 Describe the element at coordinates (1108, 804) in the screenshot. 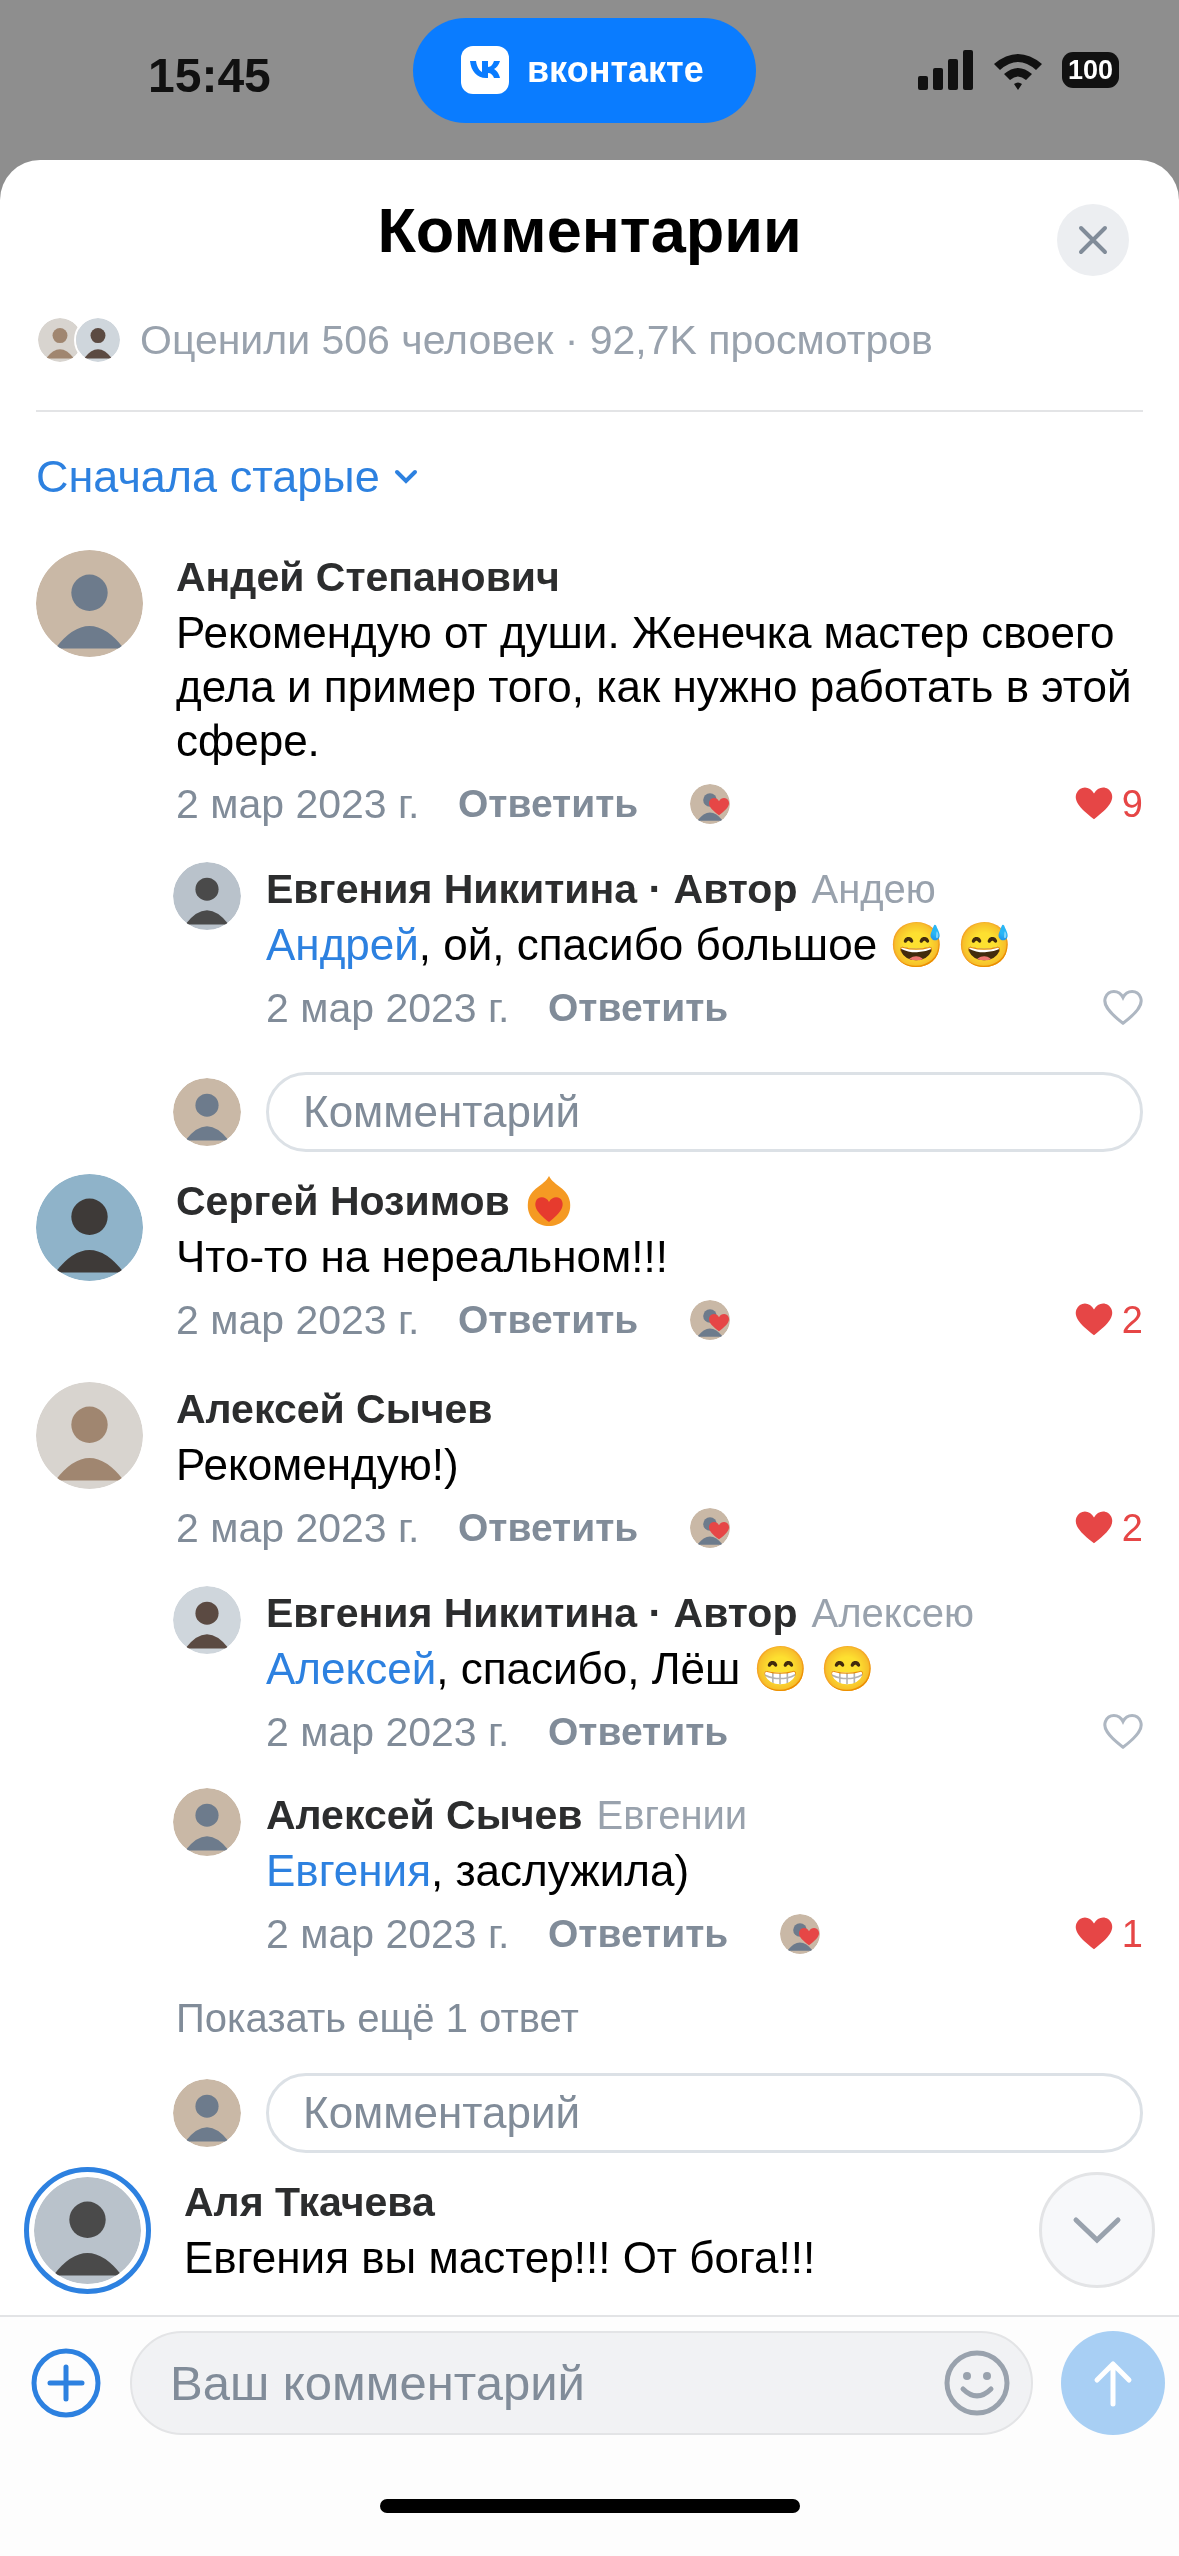

I see `like-button: 9` at that location.